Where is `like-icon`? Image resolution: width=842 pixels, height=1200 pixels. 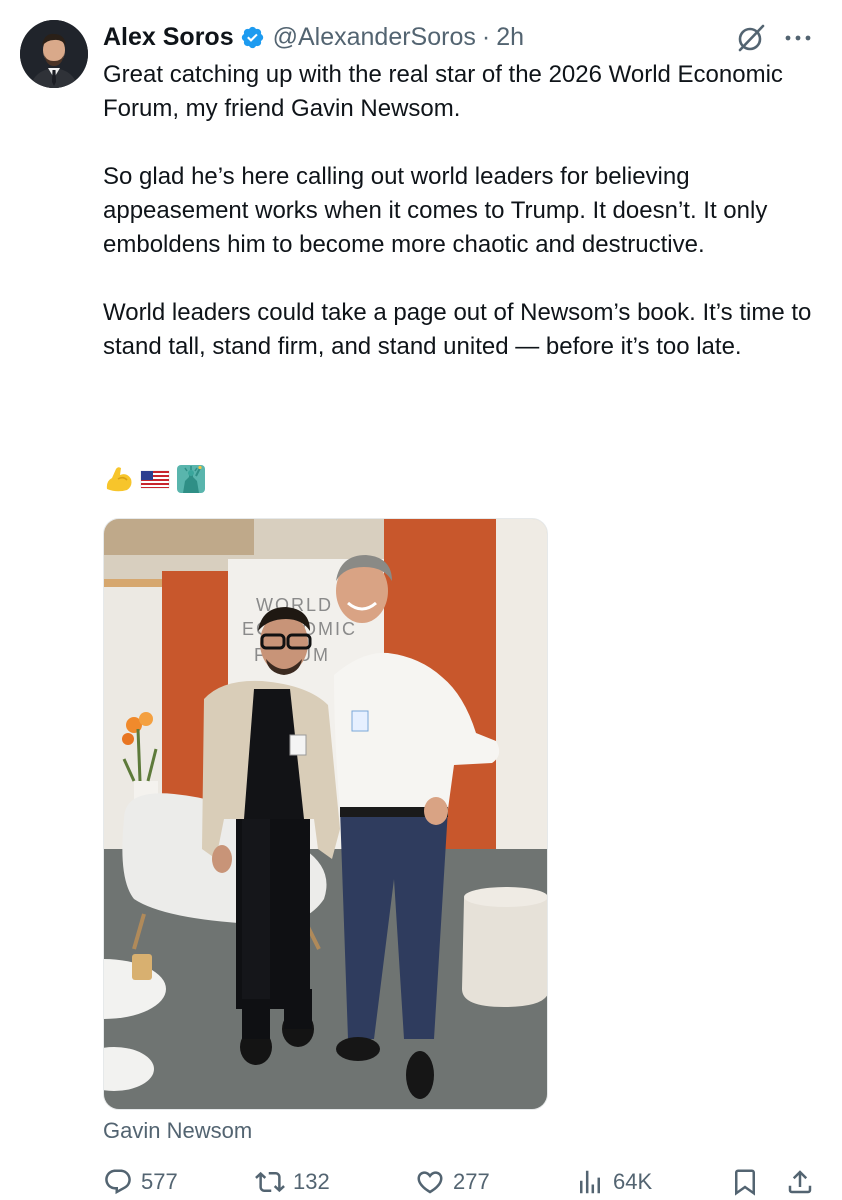
like-icon is located at coordinates (430, 1182).